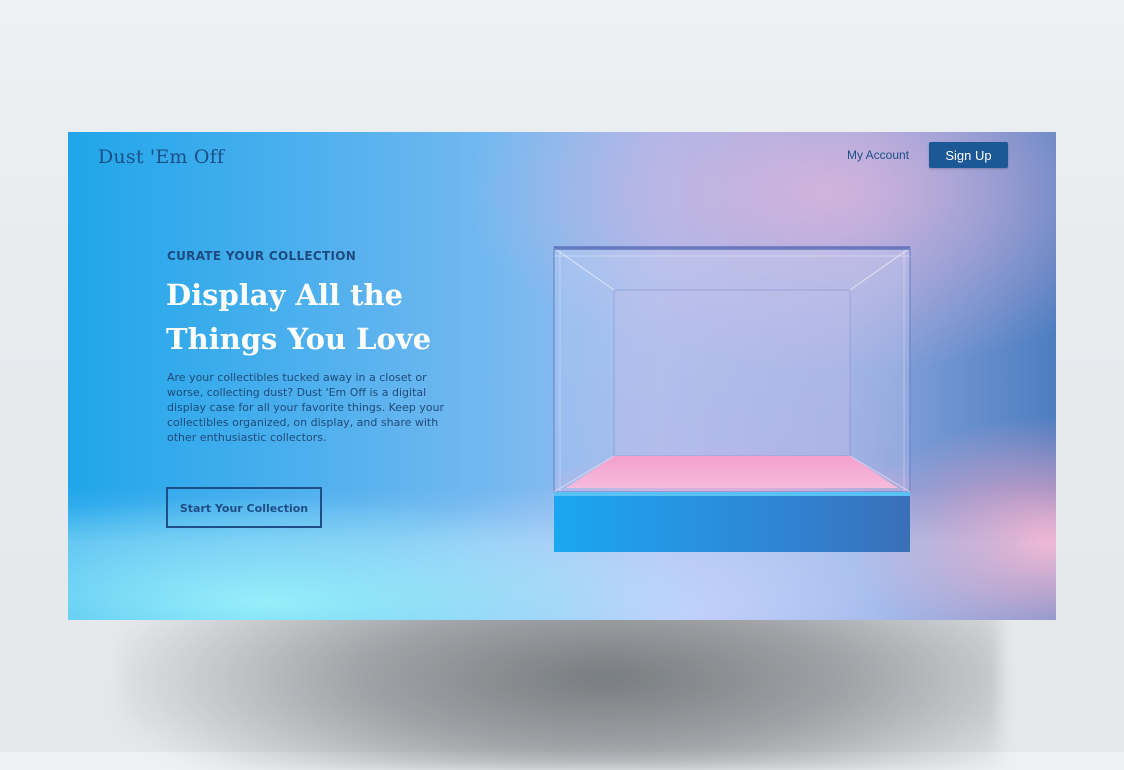  Describe the element at coordinates (732, 370) in the screenshot. I see `case-glass-front` at that location.